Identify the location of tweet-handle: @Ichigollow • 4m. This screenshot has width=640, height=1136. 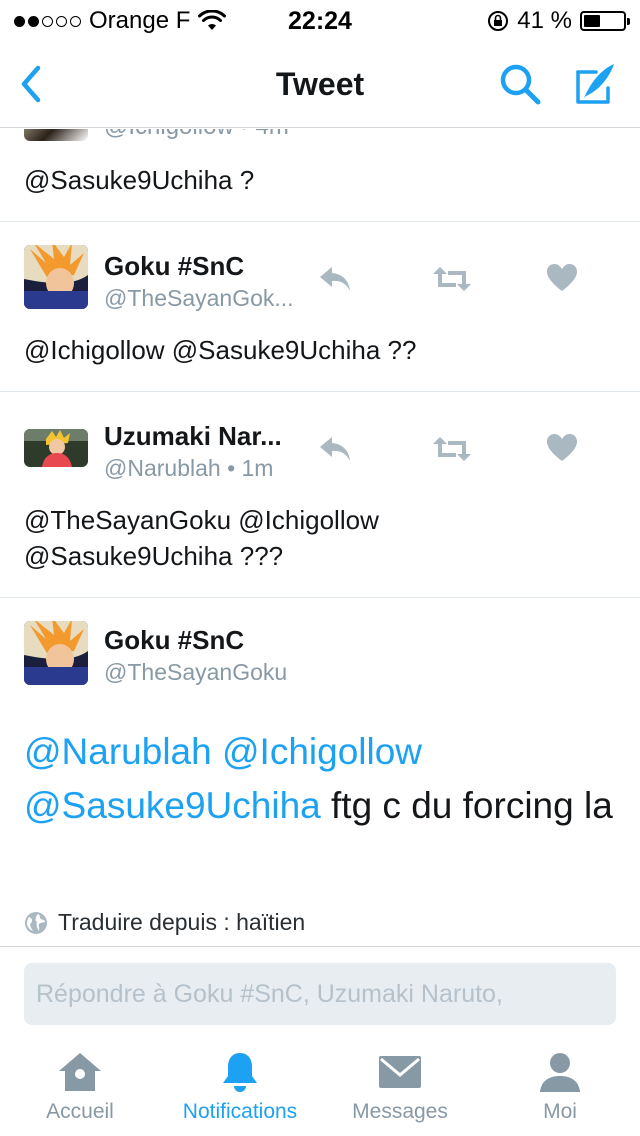
(196, 135).